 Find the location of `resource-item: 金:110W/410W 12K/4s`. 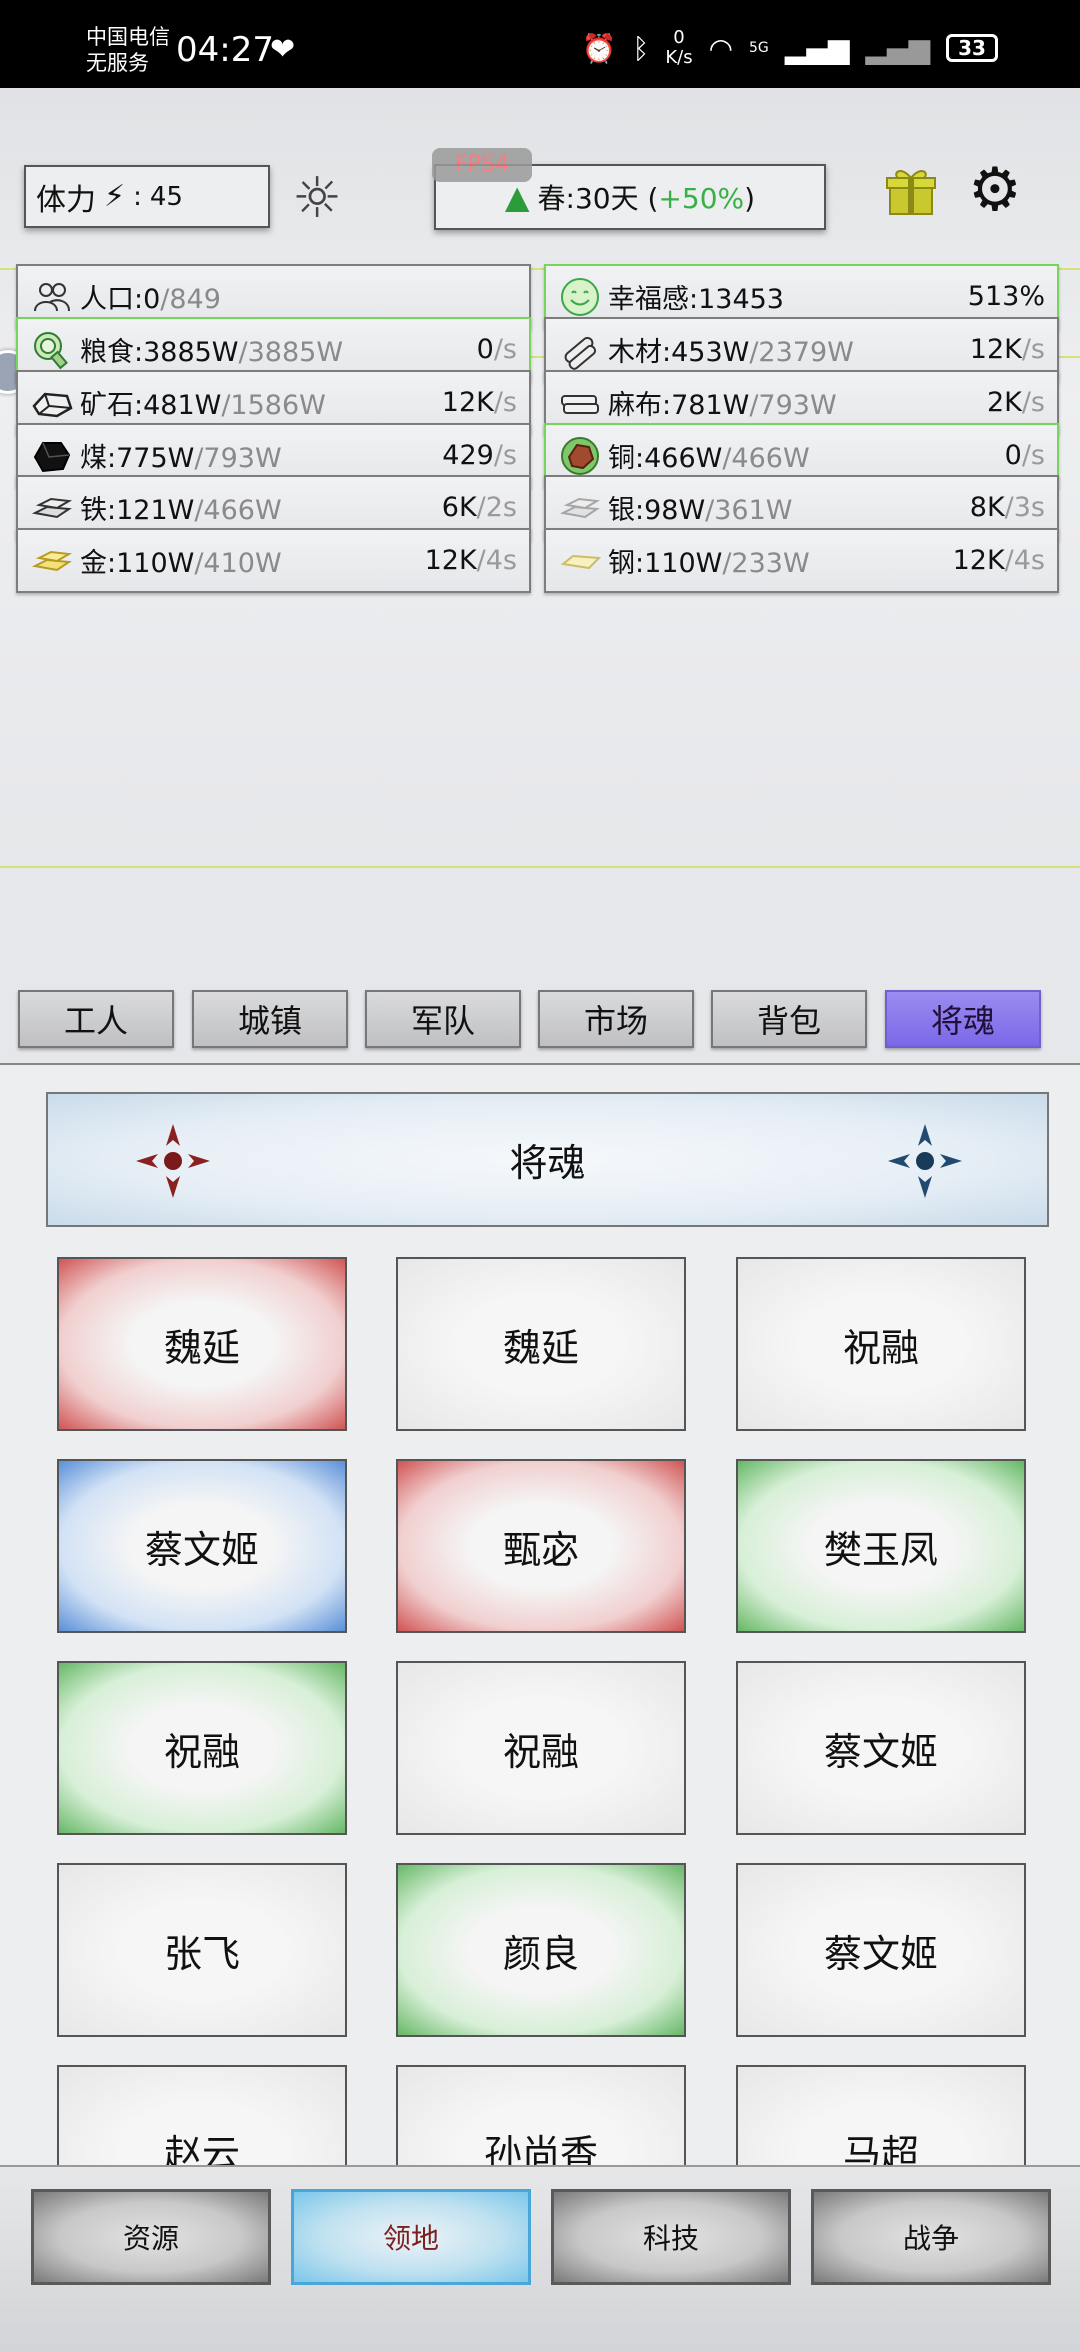

resource-item: 金:110W/410W 12K/4s is located at coordinates (273, 560).